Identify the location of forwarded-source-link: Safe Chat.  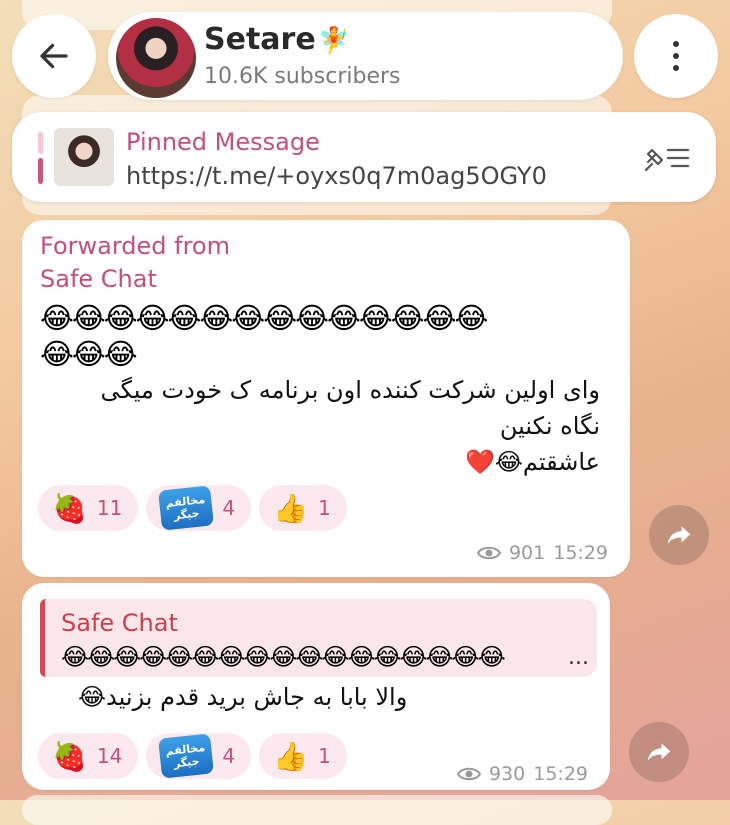
(135, 279).